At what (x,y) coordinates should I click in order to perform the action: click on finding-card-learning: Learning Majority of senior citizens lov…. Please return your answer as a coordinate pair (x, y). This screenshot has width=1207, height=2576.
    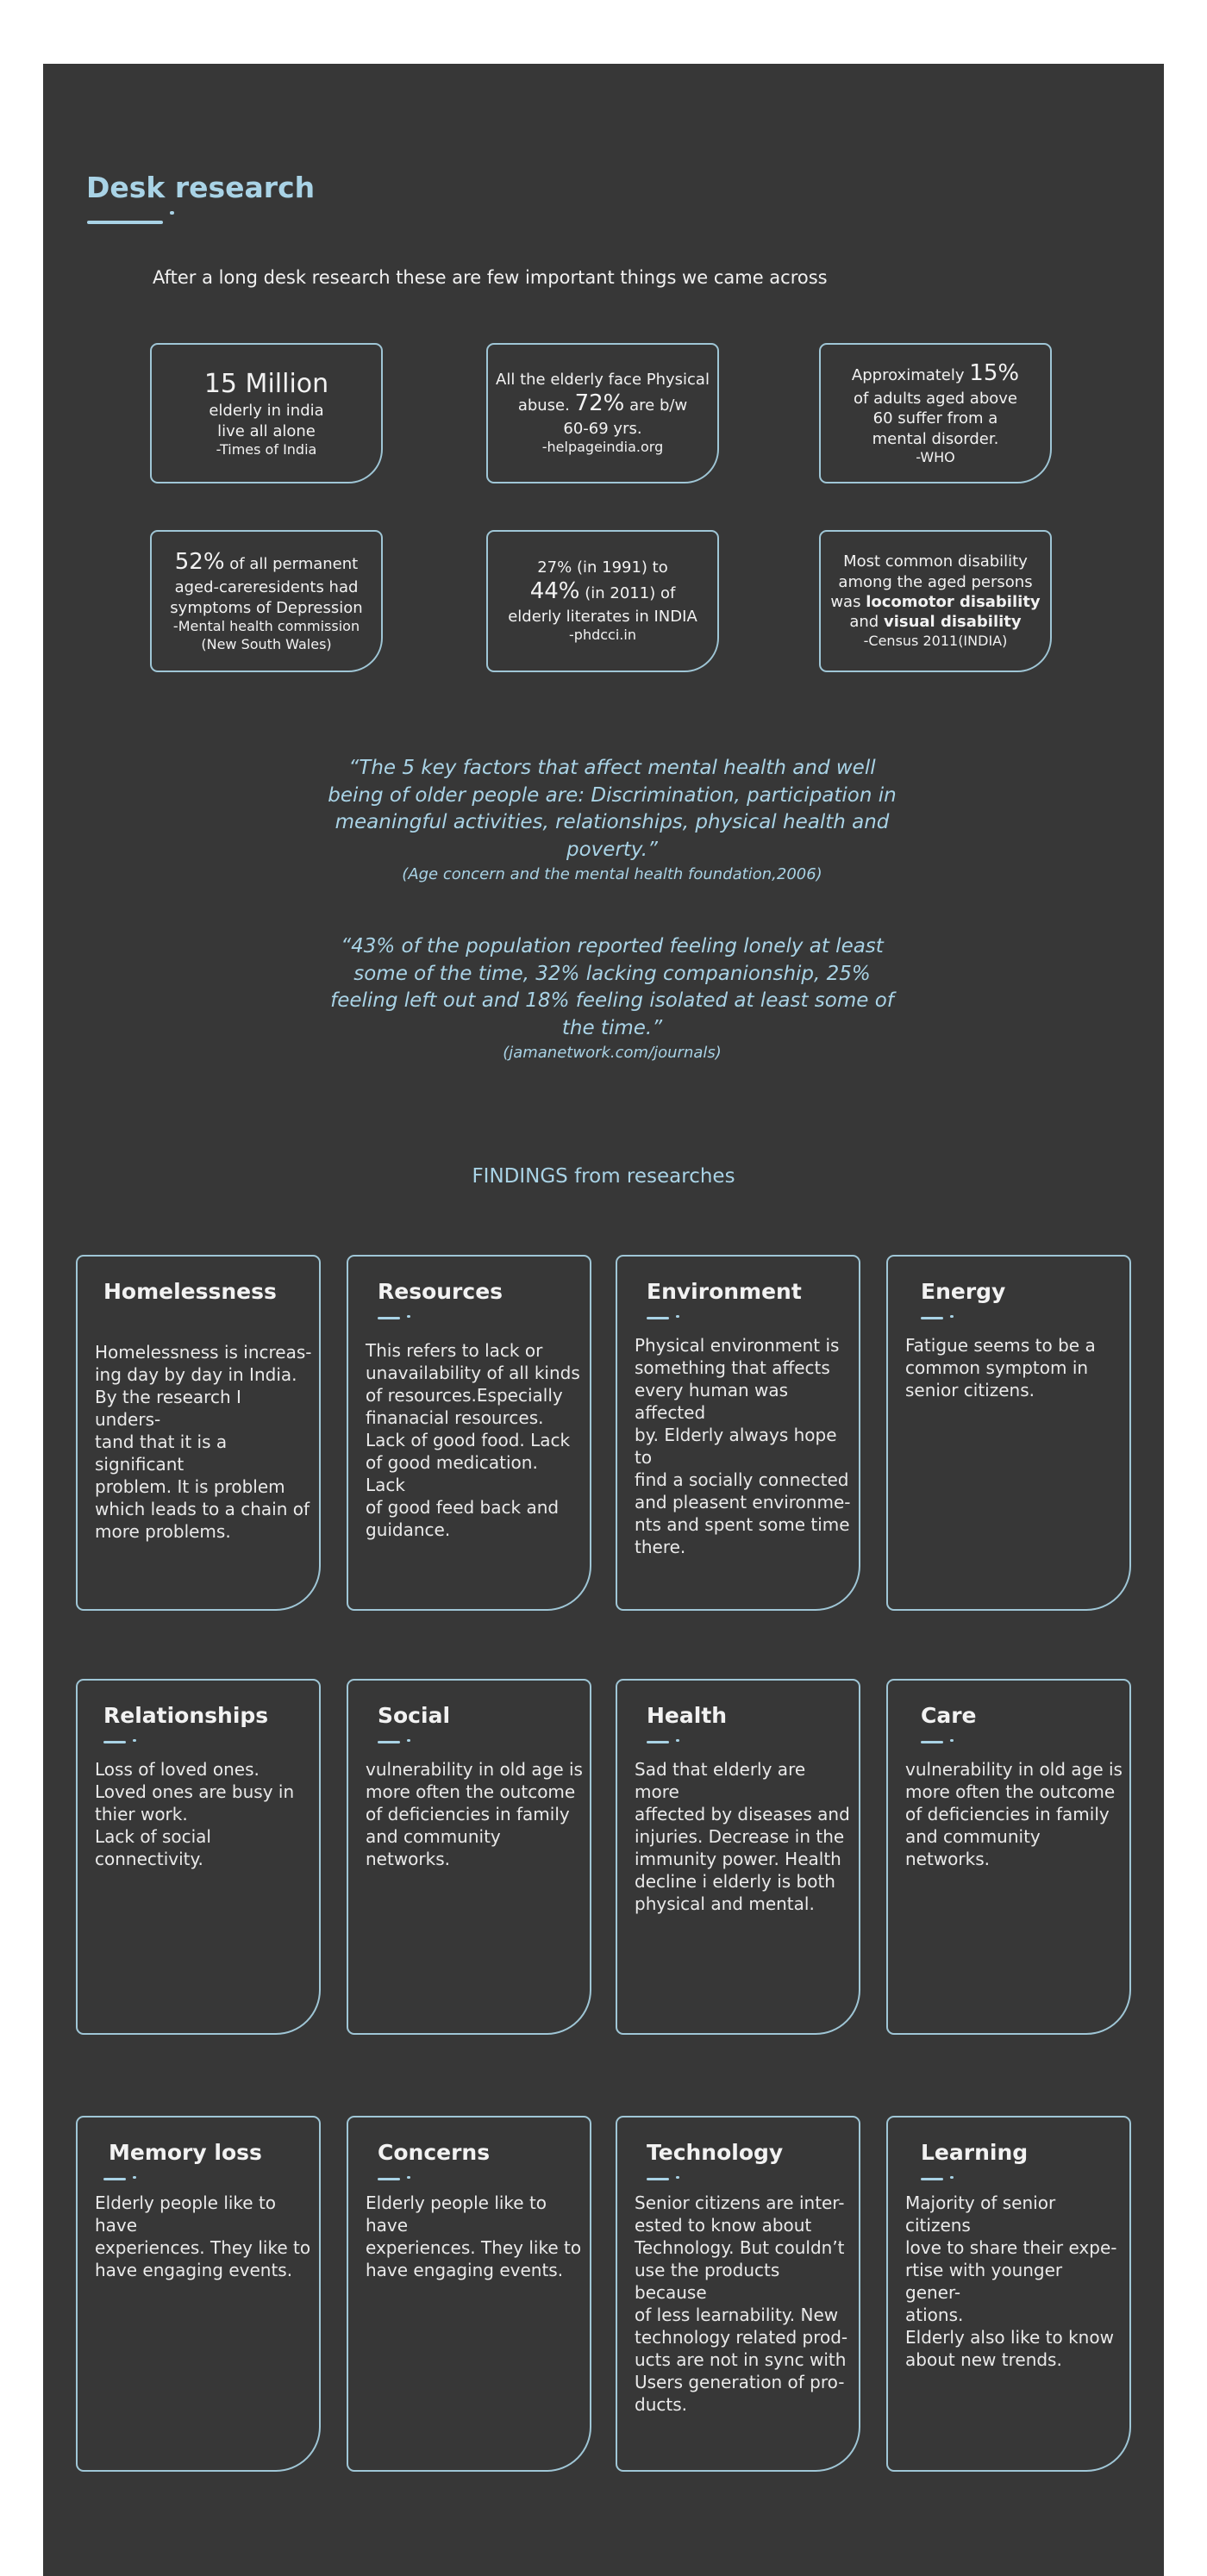
    Looking at the image, I should click on (1008, 2294).